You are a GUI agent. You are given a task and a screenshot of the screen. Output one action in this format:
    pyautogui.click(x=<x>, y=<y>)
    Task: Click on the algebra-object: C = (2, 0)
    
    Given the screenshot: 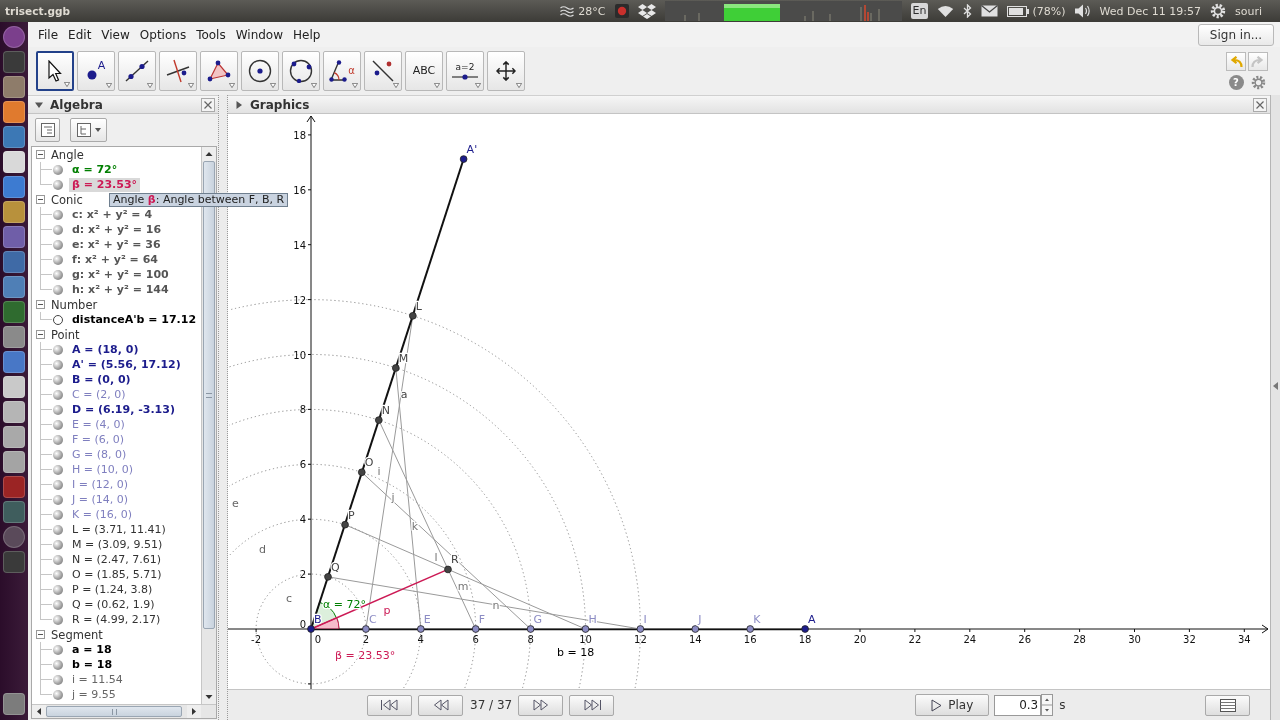 What is the action you would take?
    pyautogui.click(x=99, y=394)
    